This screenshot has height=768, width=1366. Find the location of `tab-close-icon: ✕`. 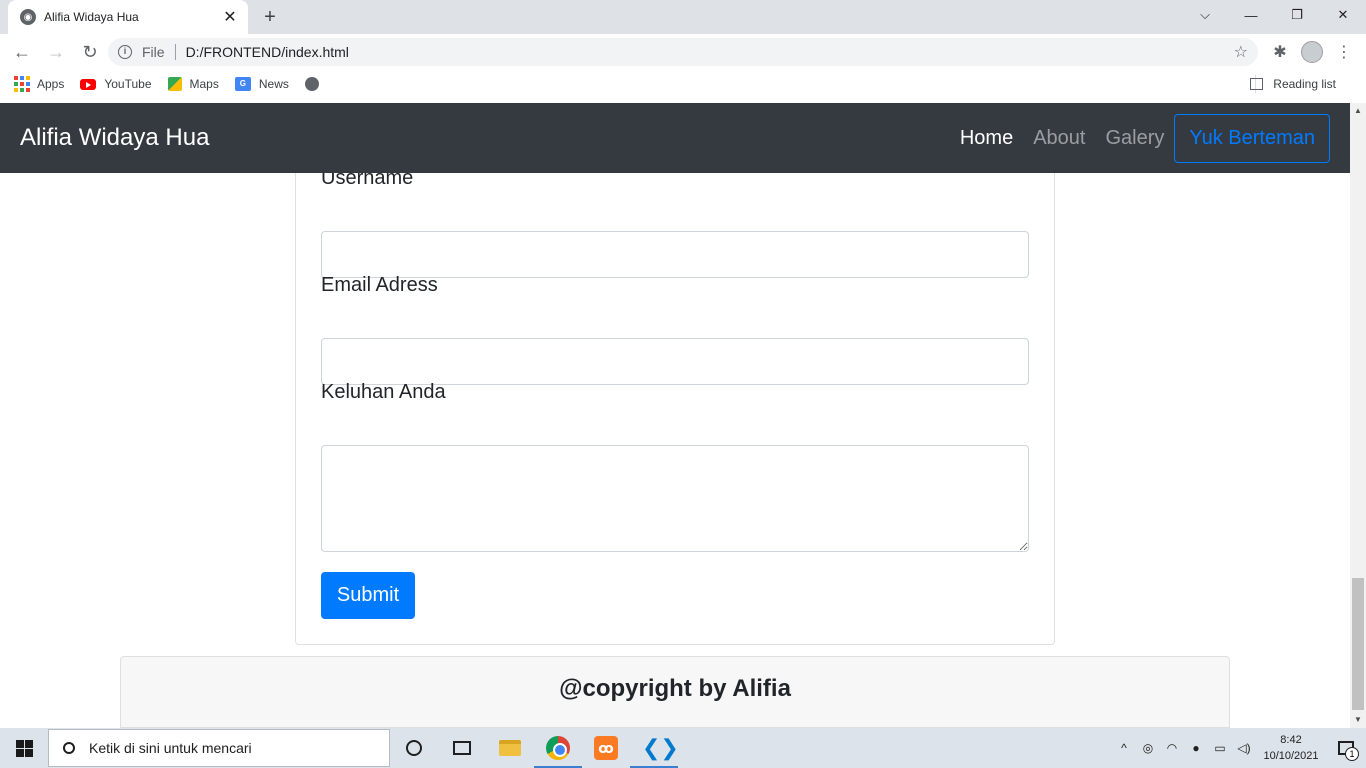

tab-close-icon: ✕ is located at coordinates (230, 17).